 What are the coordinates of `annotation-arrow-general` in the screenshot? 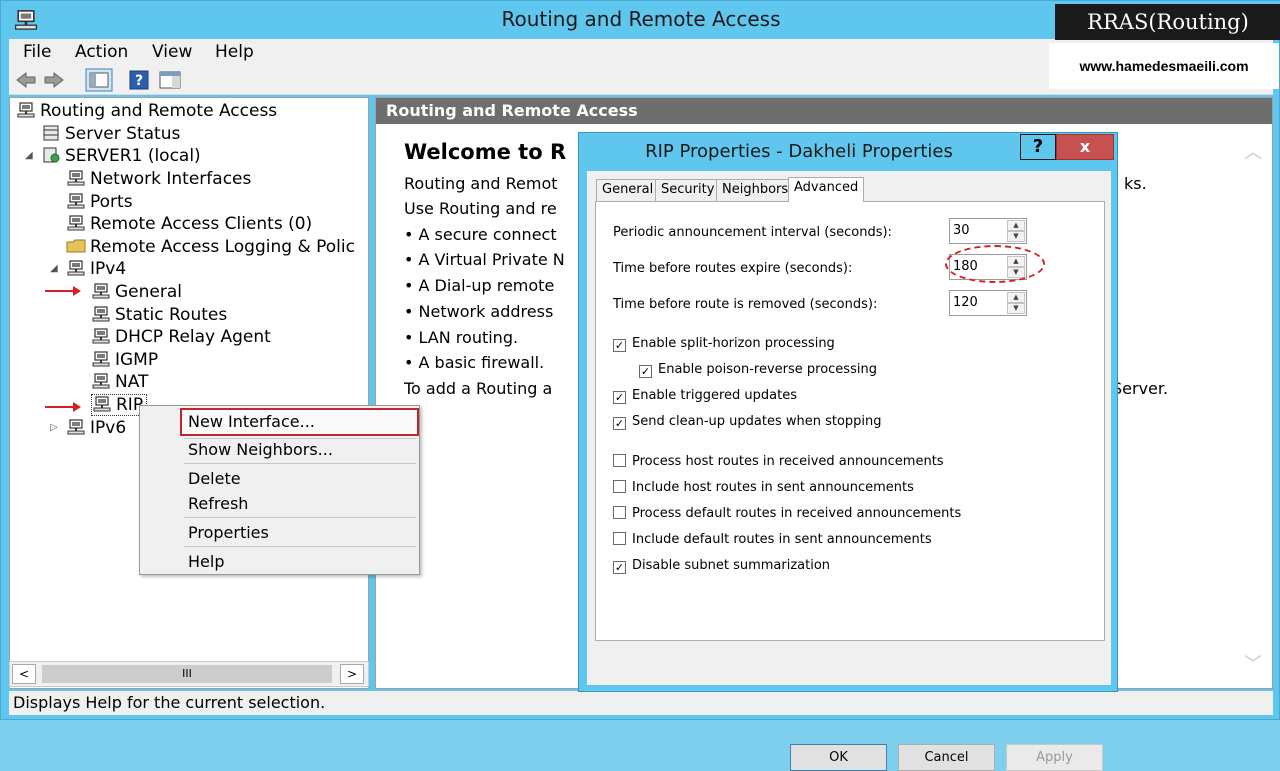 It's located at (63, 291).